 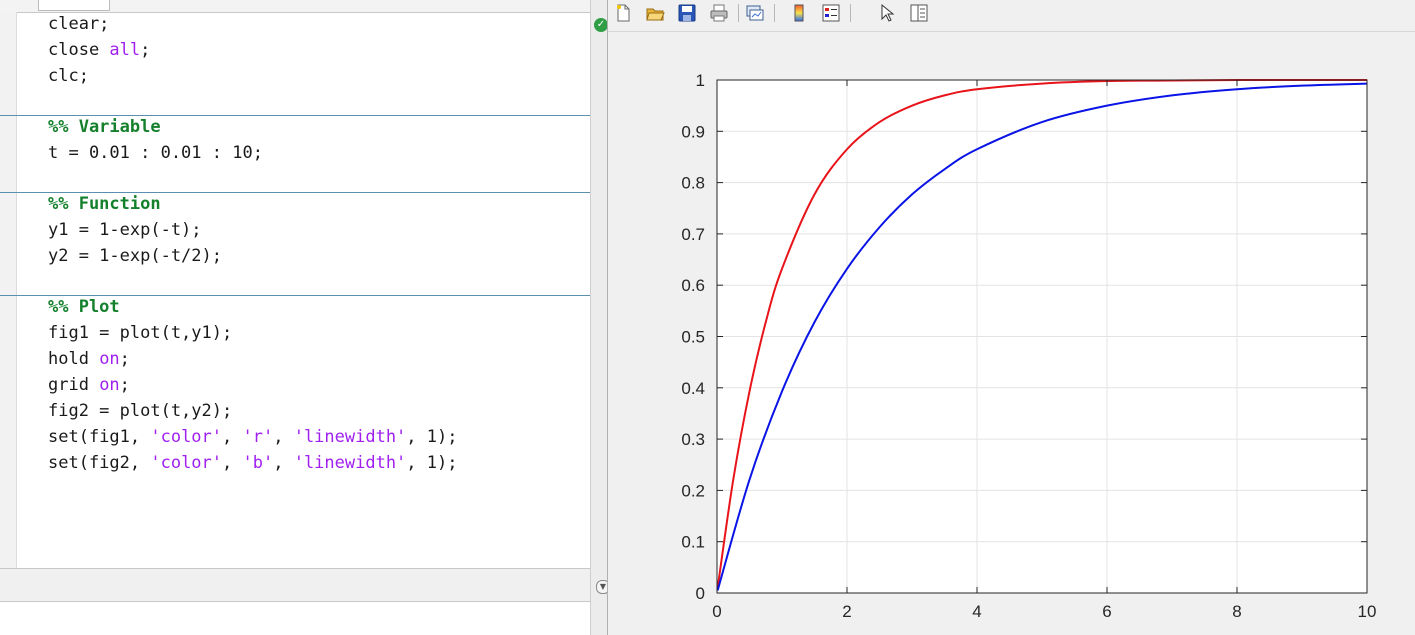 I want to click on code-line: t = 0.01 : 0.01 : 10;, so click(x=155, y=153).